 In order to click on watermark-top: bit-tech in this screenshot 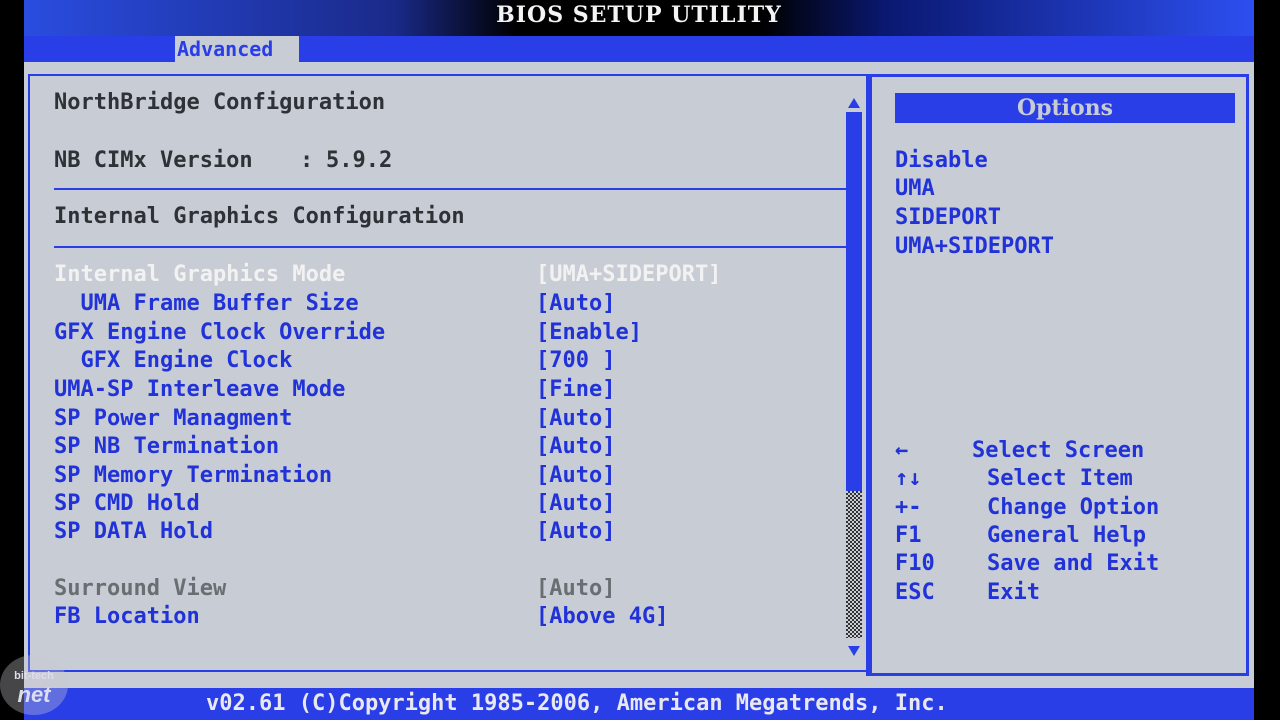, I will do `click(34, 676)`.